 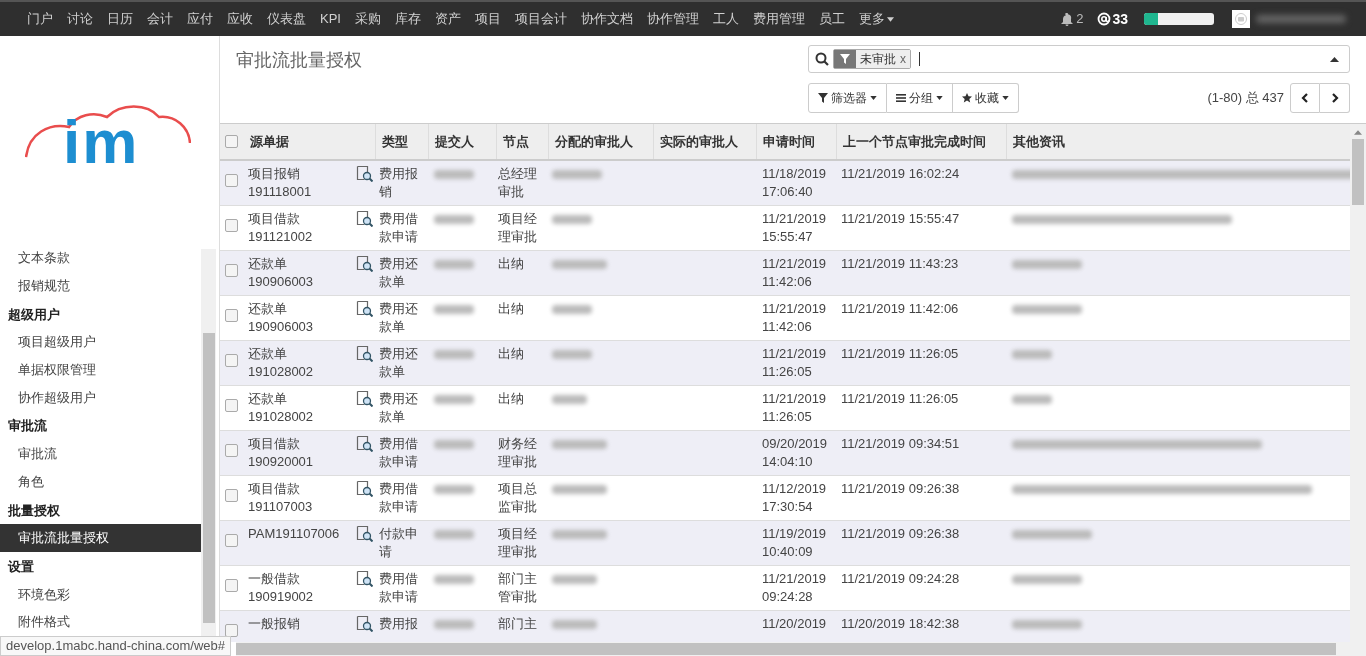 I want to click on column-header: 分配的审批人, so click(x=600, y=142).